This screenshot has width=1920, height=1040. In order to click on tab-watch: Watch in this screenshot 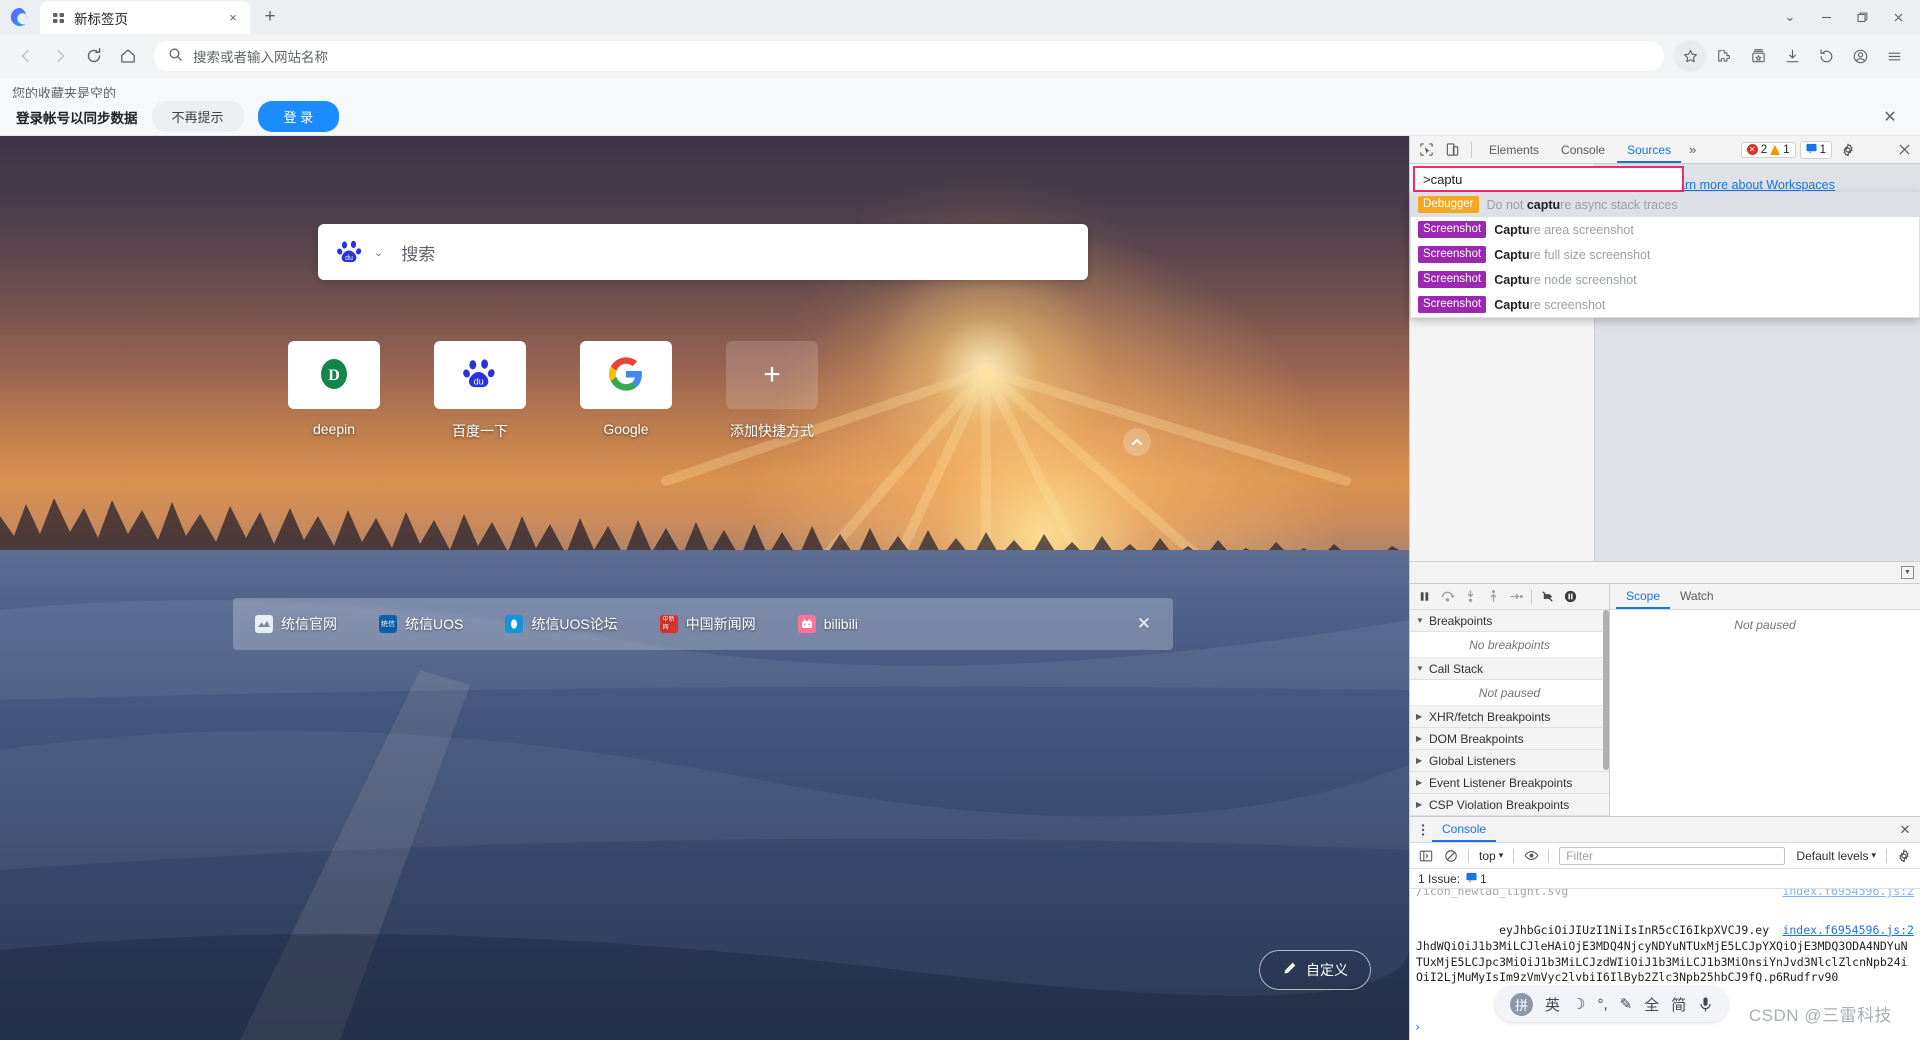, I will do `click(1697, 596)`.